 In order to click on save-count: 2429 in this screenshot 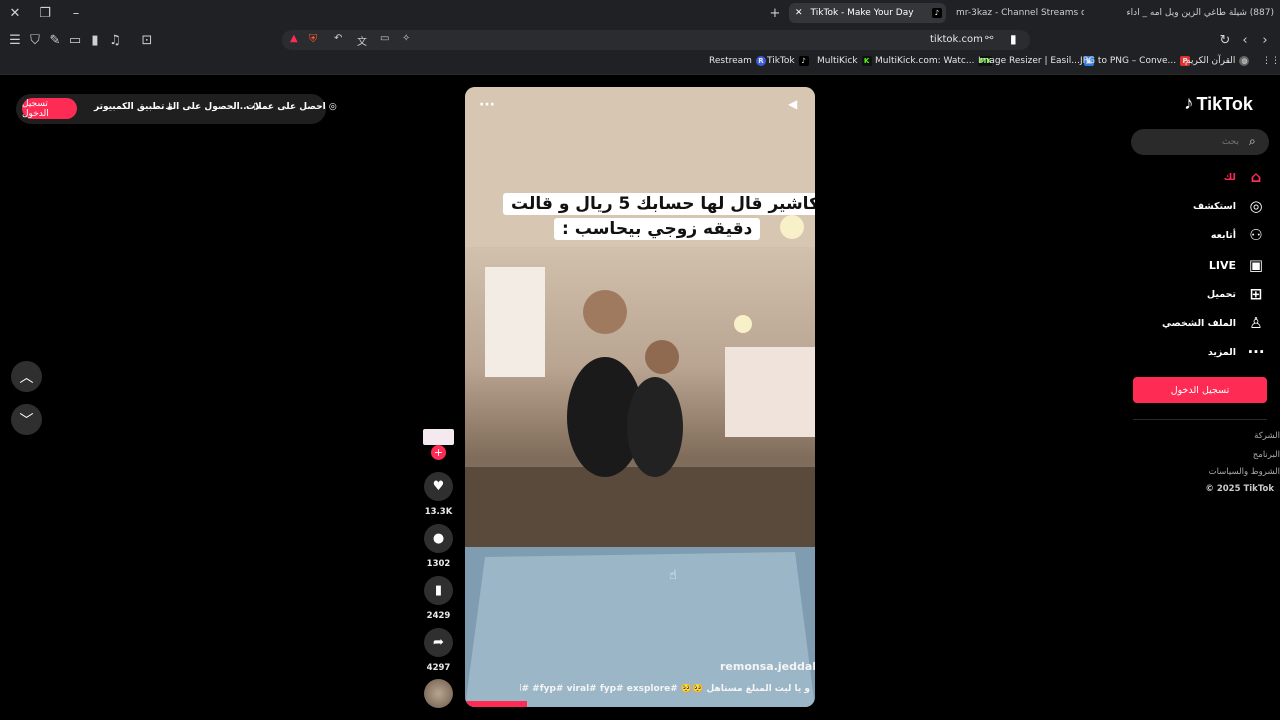, I will do `click(438, 616)`.